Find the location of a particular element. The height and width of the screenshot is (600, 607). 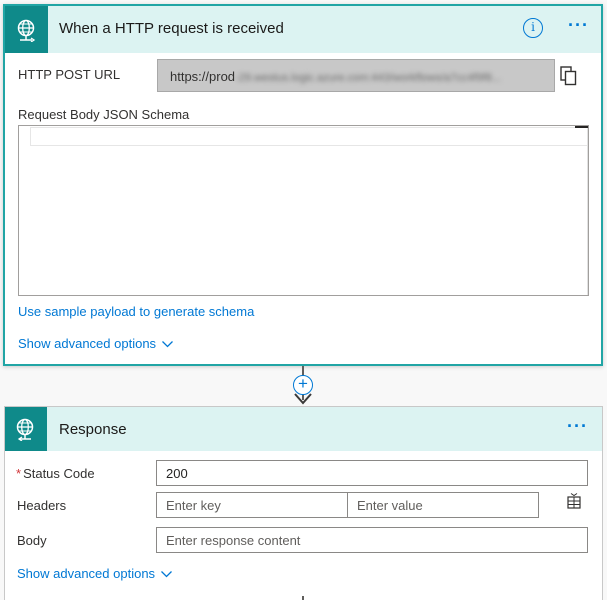

status-code-label: * Status Code is located at coordinates (55, 473).